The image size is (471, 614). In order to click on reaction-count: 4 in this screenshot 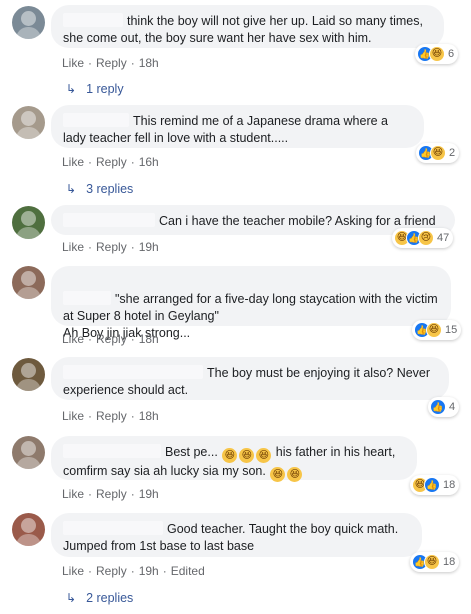, I will do `click(452, 407)`.